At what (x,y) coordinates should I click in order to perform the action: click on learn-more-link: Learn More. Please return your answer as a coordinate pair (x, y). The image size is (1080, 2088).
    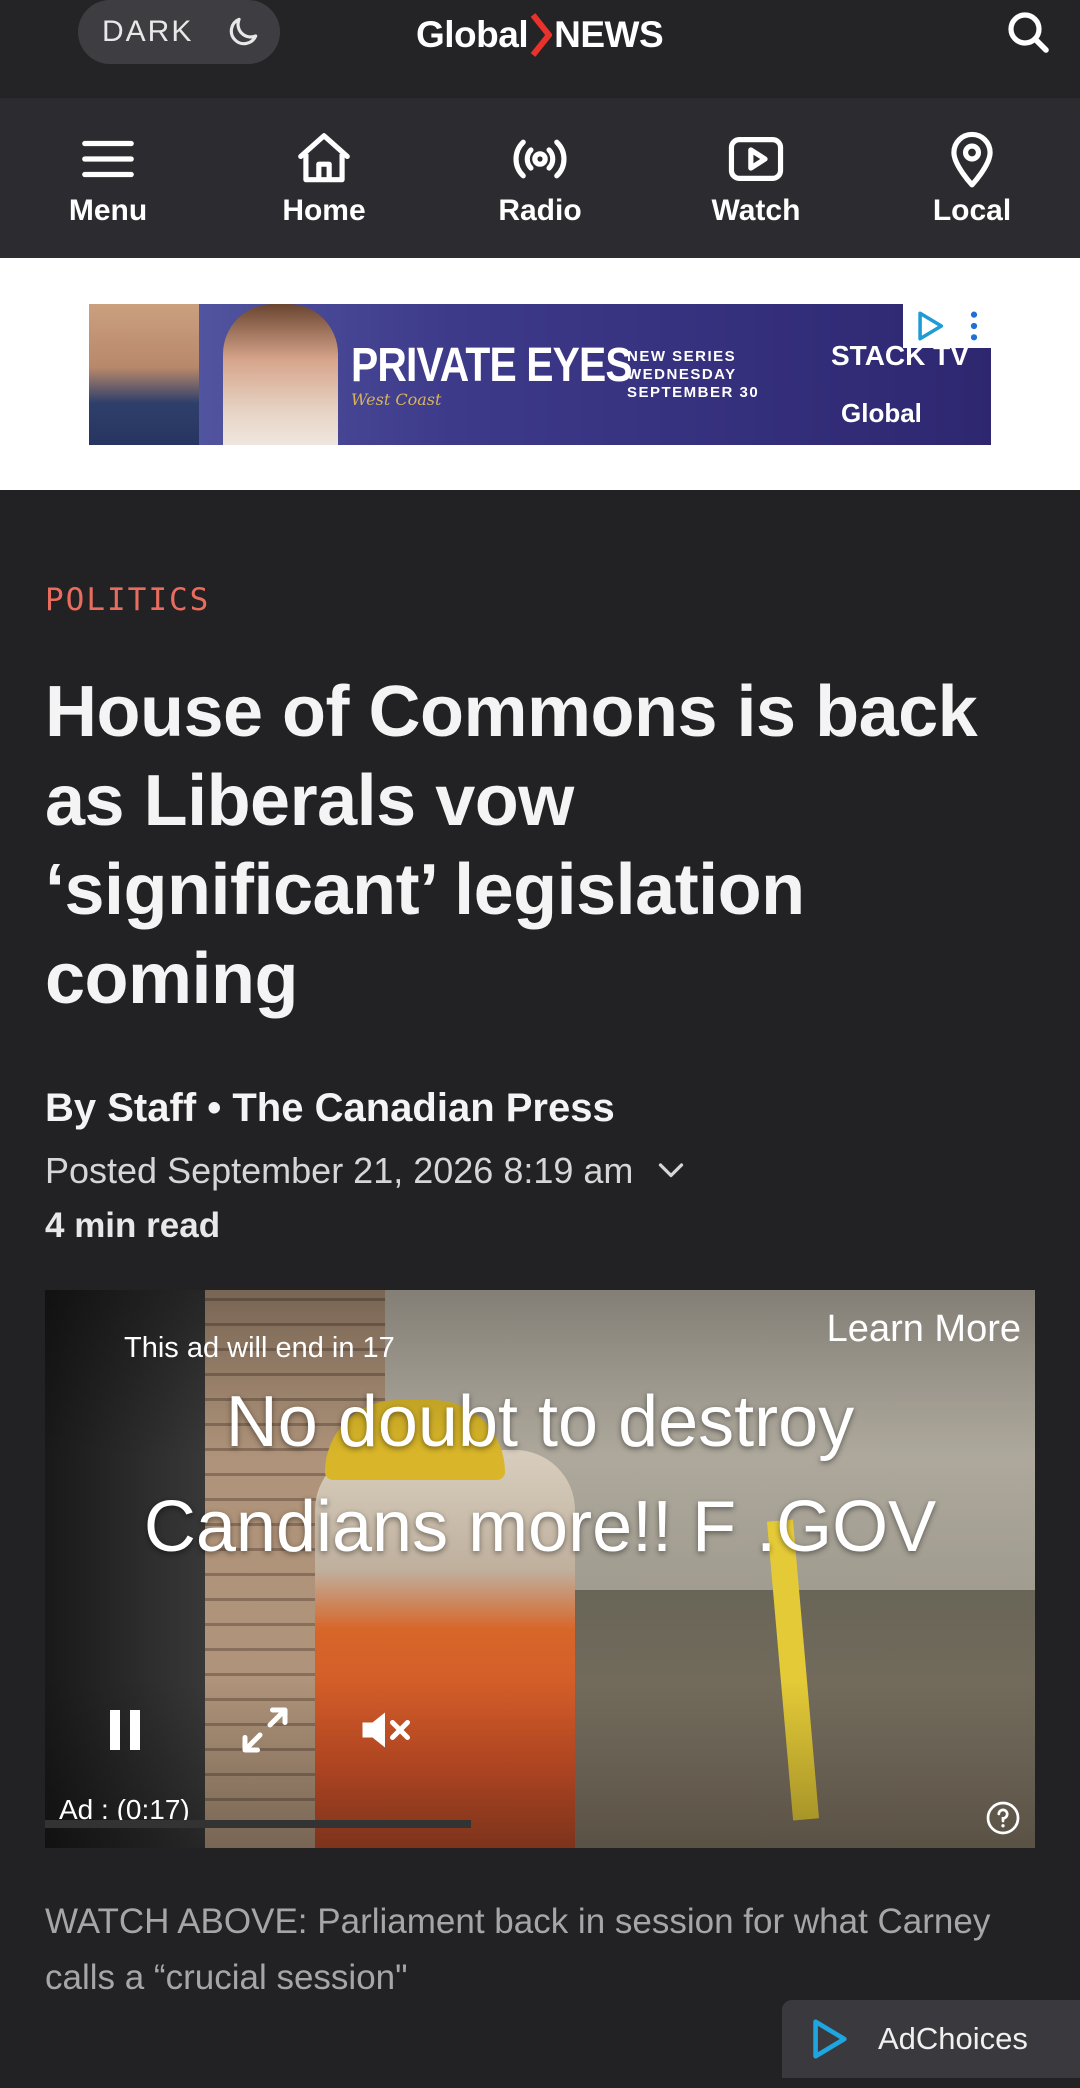
    Looking at the image, I should click on (924, 1329).